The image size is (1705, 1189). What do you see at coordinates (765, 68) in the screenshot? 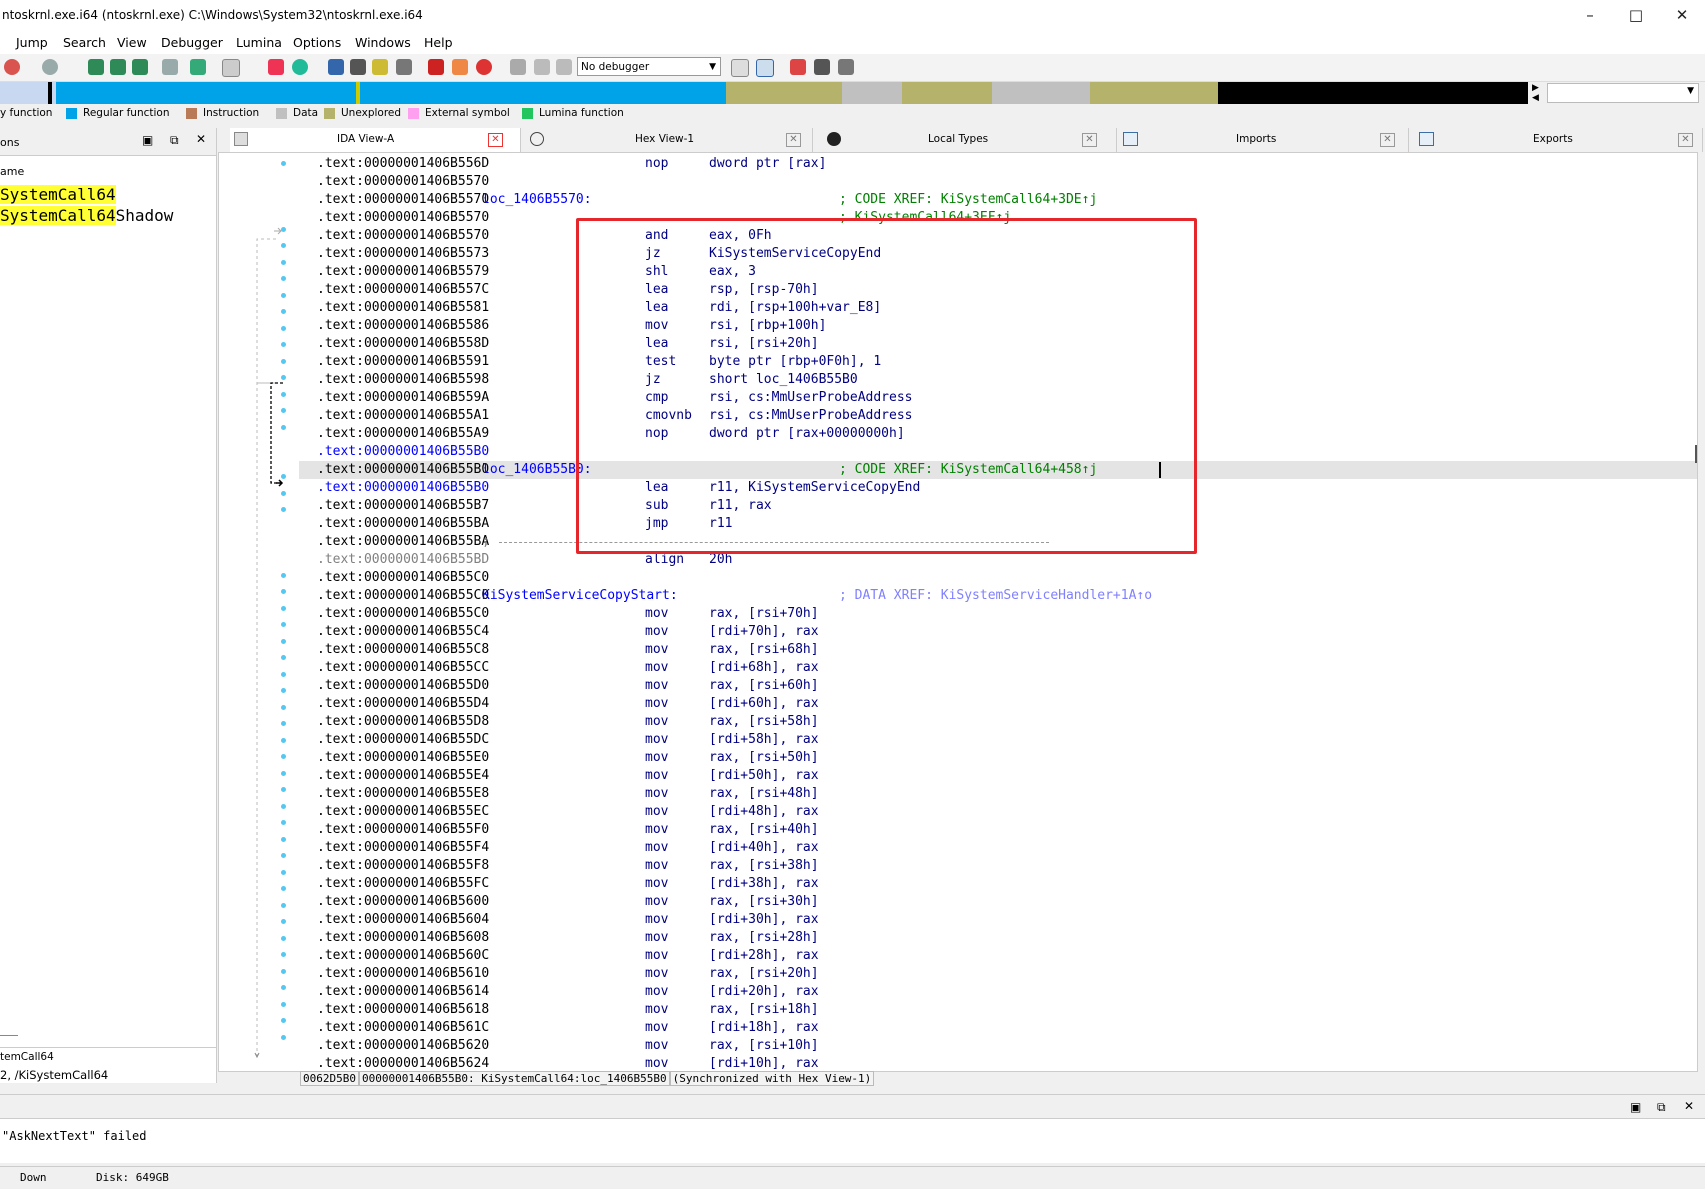
I see `compile-icon` at bounding box center [765, 68].